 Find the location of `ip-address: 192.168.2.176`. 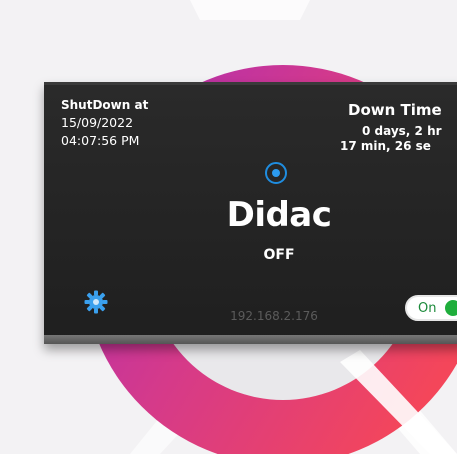

ip-address: 192.168.2.176 is located at coordinates (274, 316).